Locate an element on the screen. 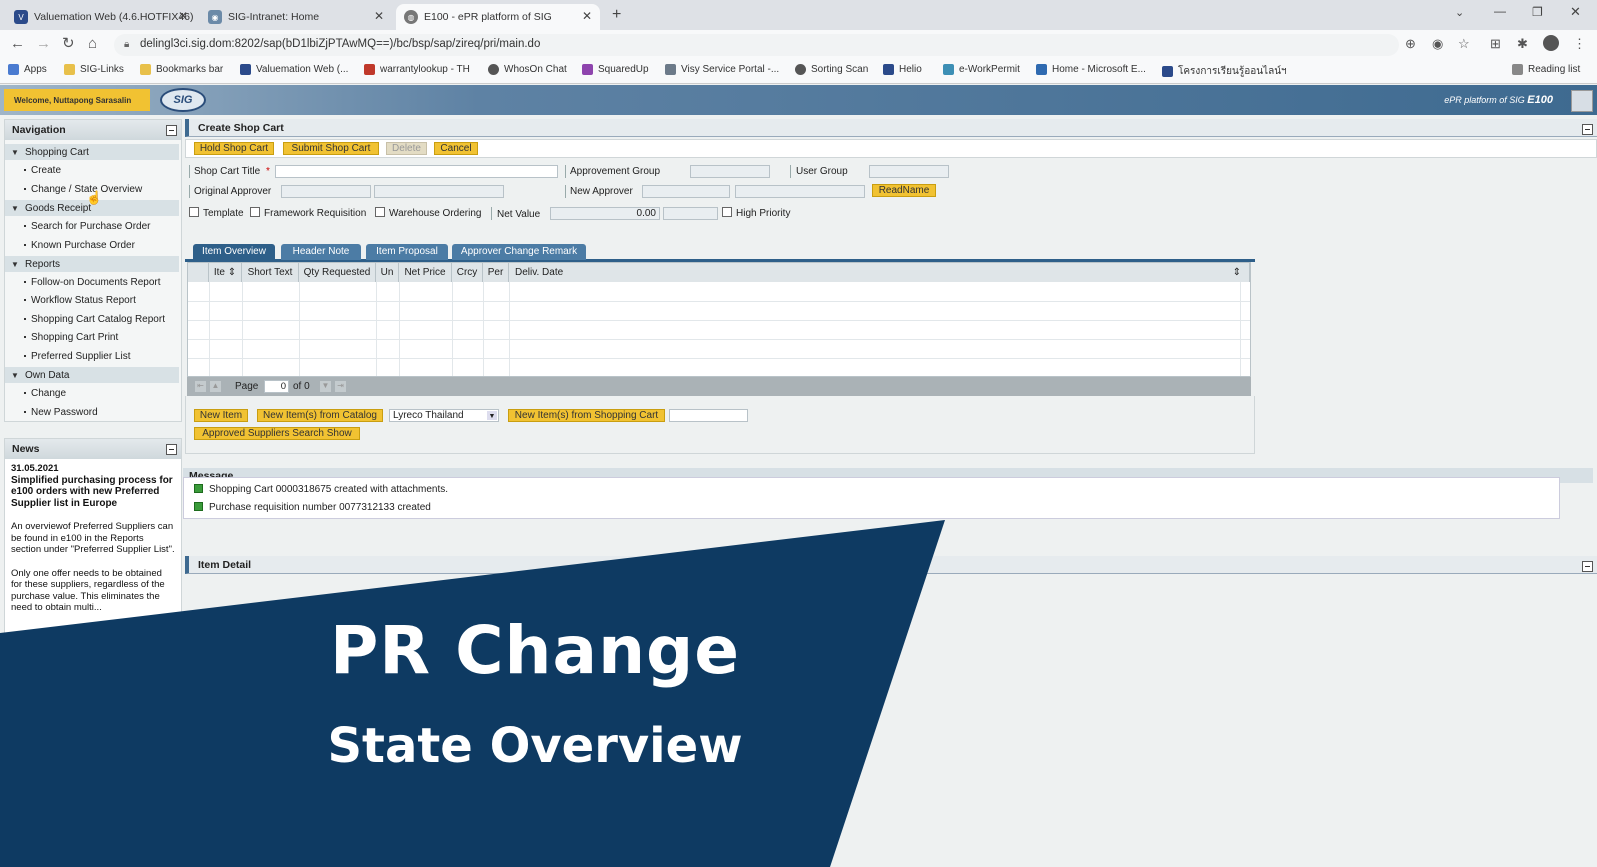  new-tab-button: + is located at coordinates (616, 15).